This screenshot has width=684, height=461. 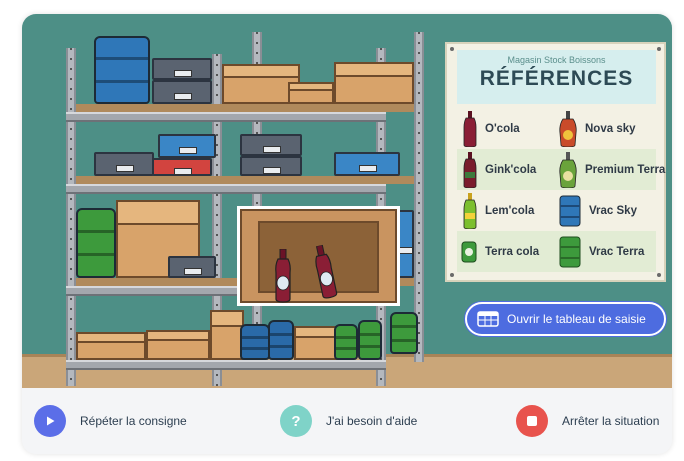 What do you see at coordinates (625, 169) in the screenshot?
I see `reference-label: Premium Terra` at bounding box center [625, 169].